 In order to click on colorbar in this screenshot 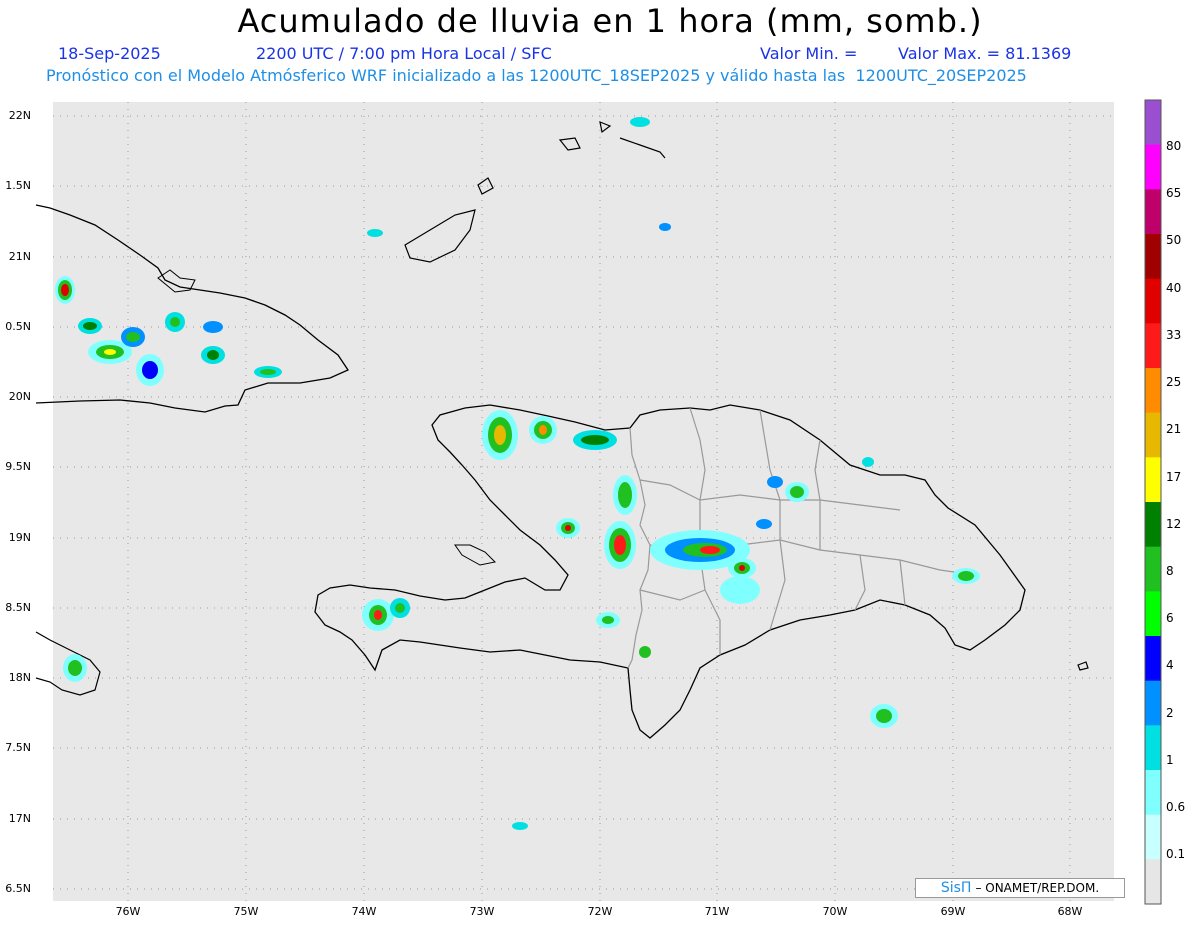, I will do `click(1153, 502)`.